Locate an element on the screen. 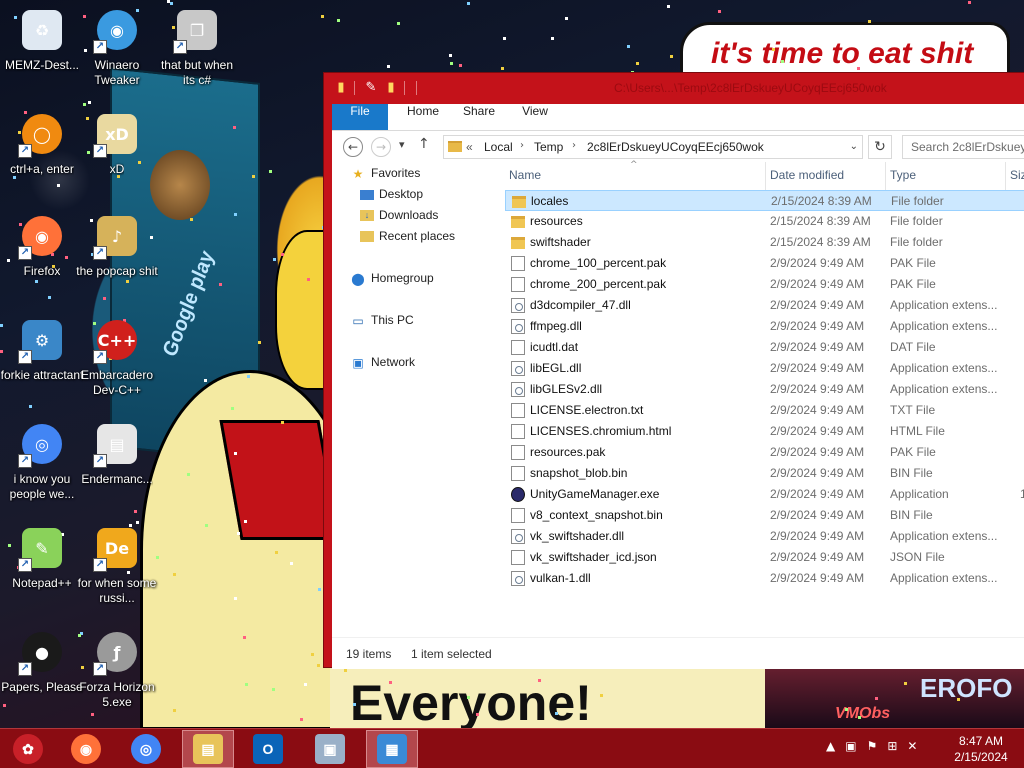 Image resolution: width=1024 pixels, height=768 pixels. volume-muted-icon: ✕ is located at coordinates (912, 749).